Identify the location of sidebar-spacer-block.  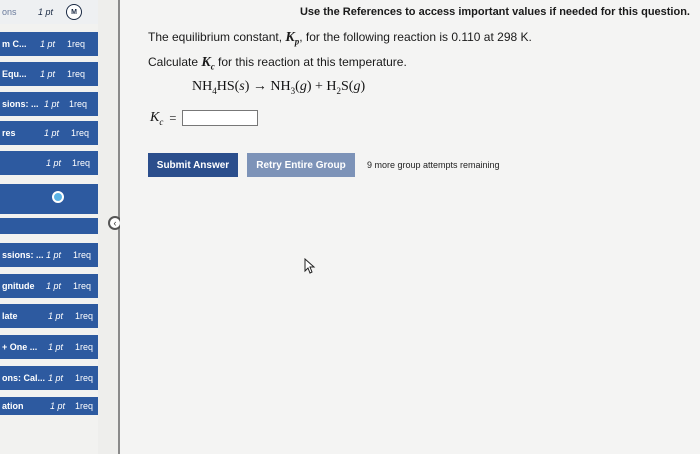
(49, 226).